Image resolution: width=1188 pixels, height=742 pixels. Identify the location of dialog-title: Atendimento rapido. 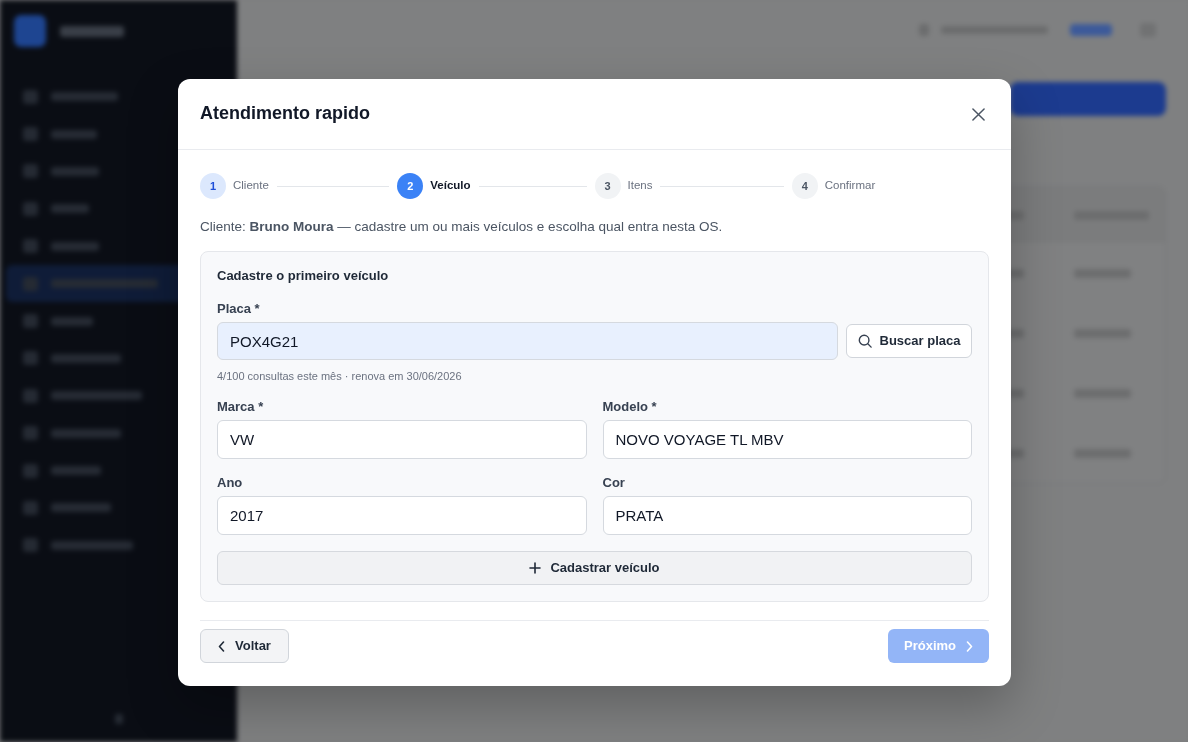
(285, 114).